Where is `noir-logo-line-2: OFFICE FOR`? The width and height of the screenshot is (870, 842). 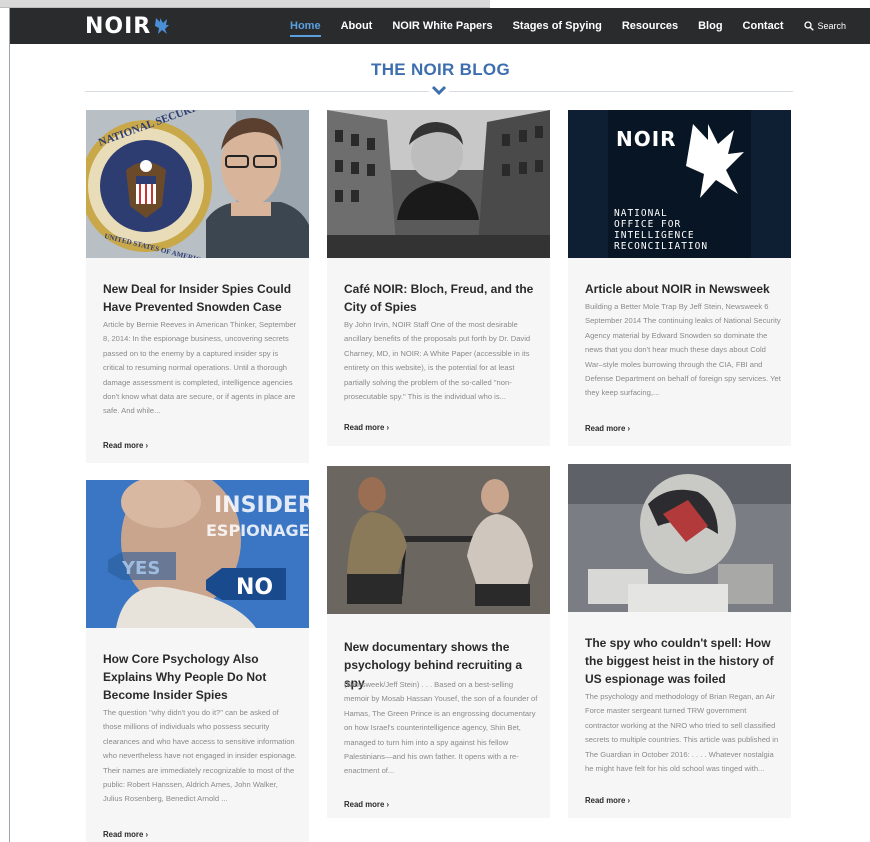 noir-logo-line-2: OFFICE FOR is located at coordinates (647, 224).